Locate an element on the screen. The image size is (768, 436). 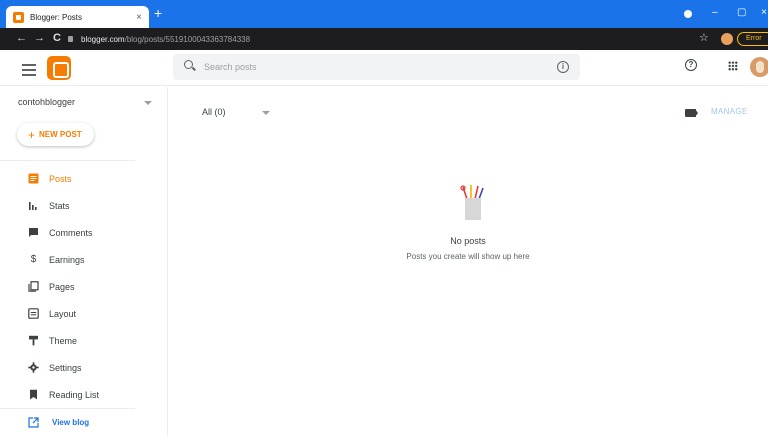
dollar-icon: $ is located at coordinates (33, 259).